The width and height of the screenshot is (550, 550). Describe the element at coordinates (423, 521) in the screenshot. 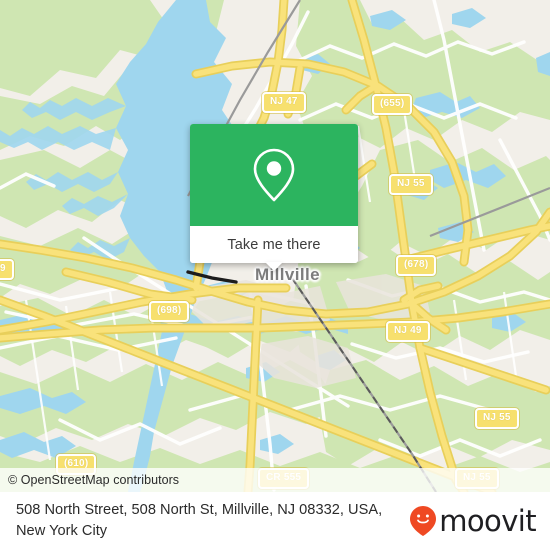

I see `moovit-pin-icon` at that location.